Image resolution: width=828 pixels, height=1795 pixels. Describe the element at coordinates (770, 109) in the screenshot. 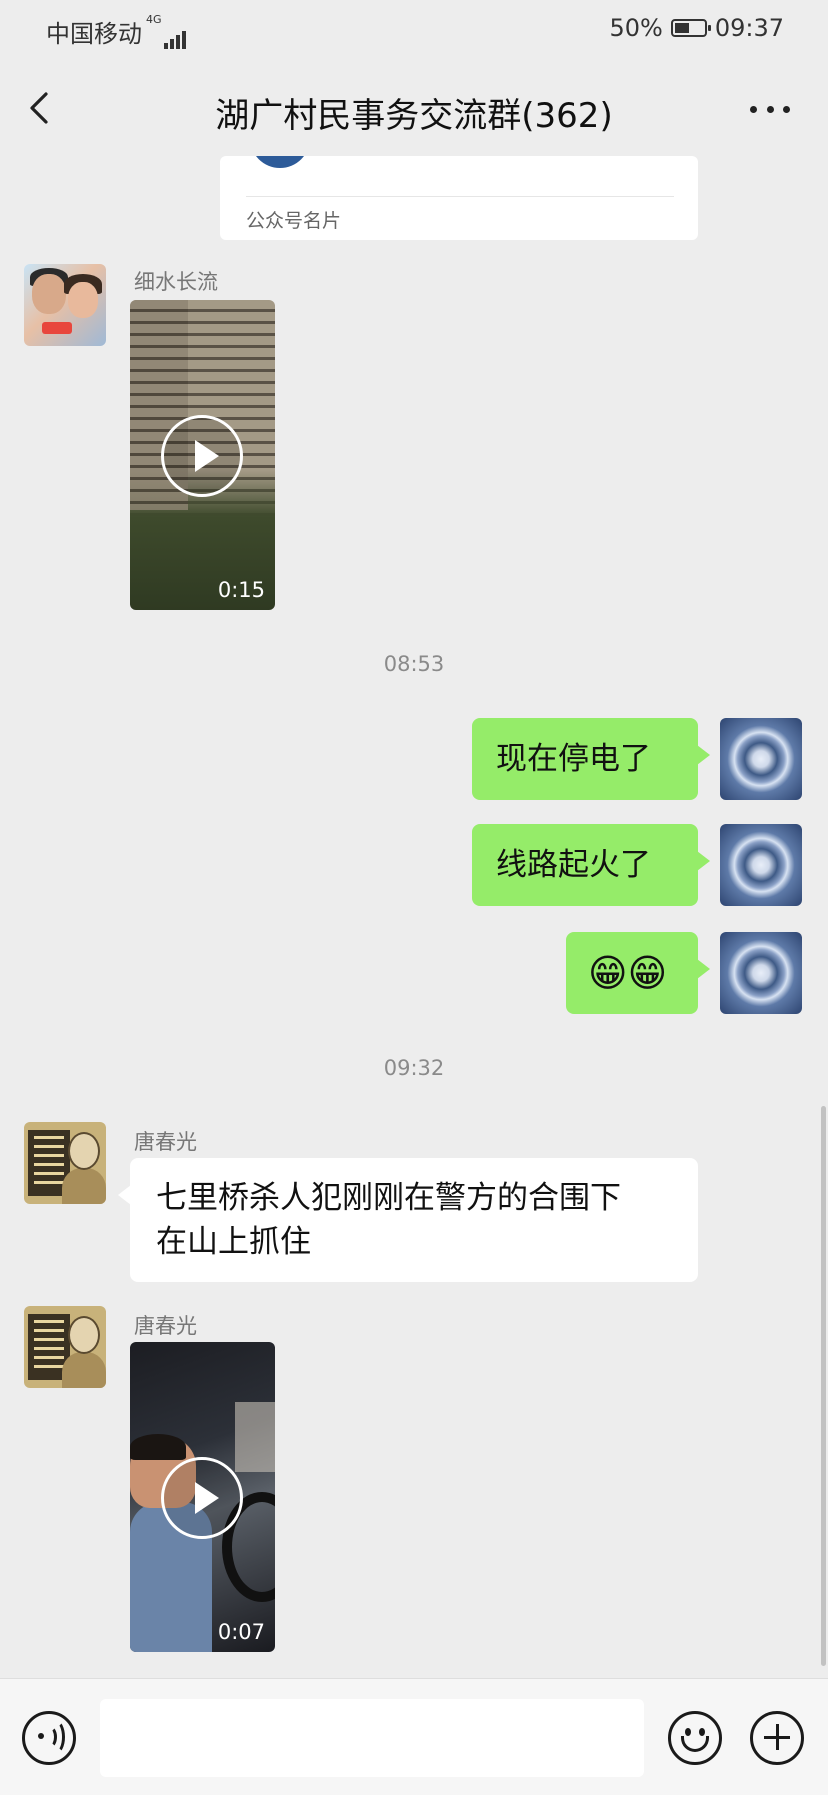

I see `more-options-icon` at that location.